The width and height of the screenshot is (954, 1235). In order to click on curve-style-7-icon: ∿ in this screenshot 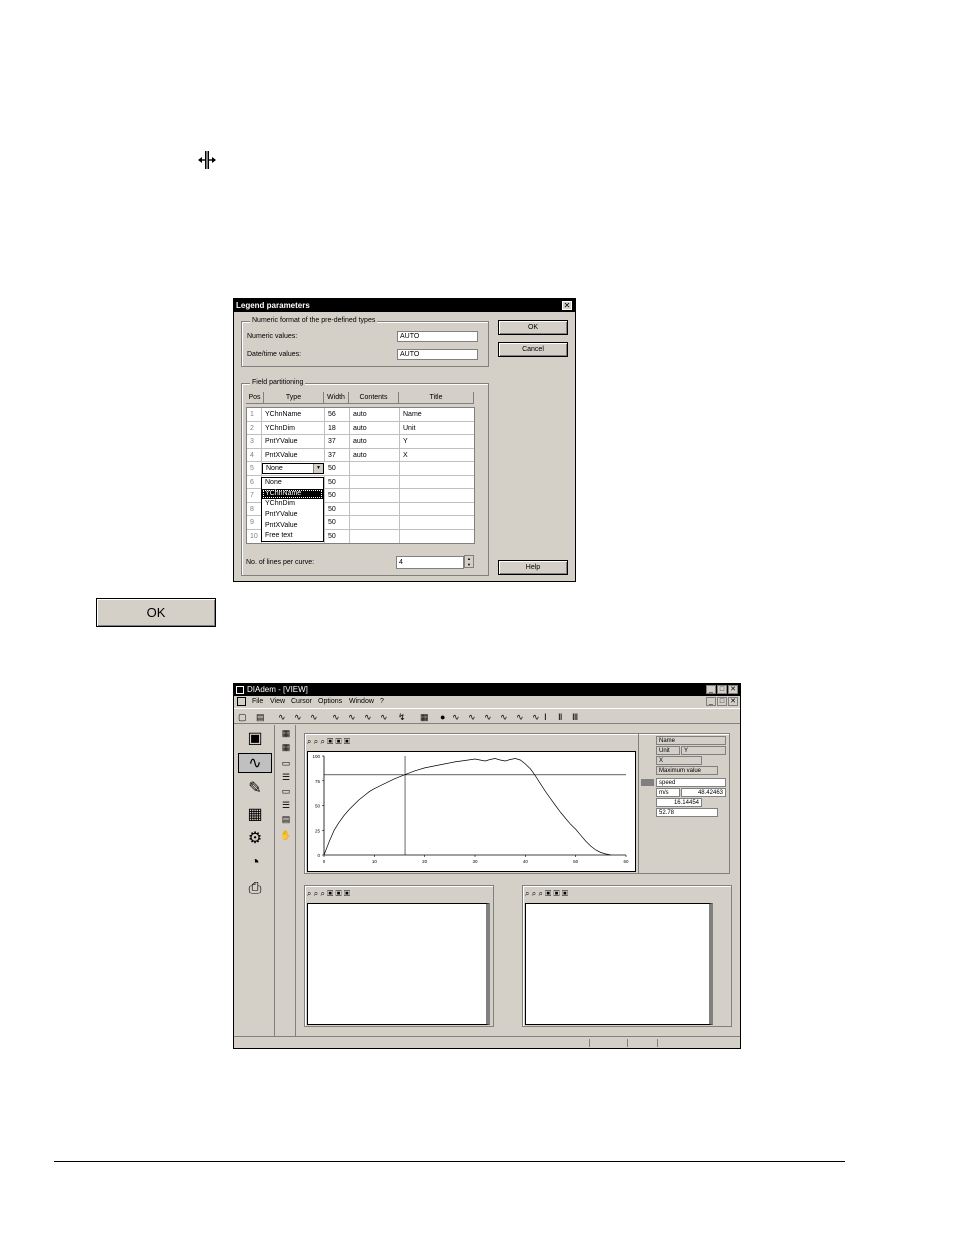, I will do `click(383, 717)`.